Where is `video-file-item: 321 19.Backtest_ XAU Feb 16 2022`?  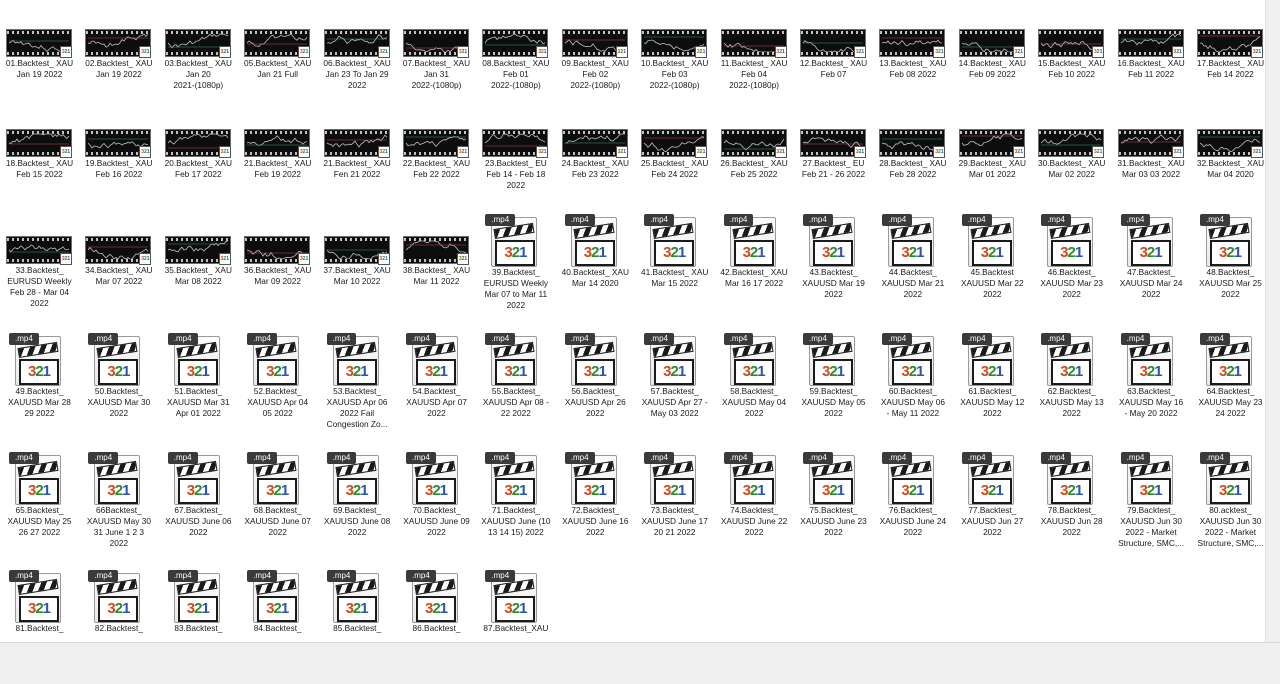
video-file-item: 321 19.Backtest_ XAU Feb 16 2022 is located at coordinates (118, 148).